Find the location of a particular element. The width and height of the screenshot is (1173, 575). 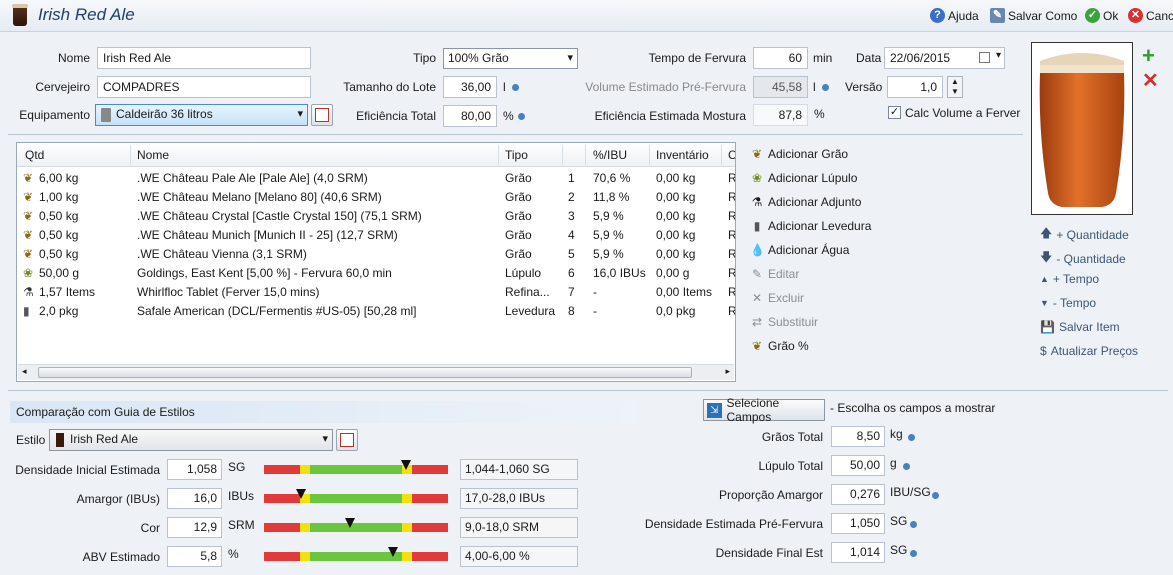

calendar-icon is located at coordinates (984, 57).